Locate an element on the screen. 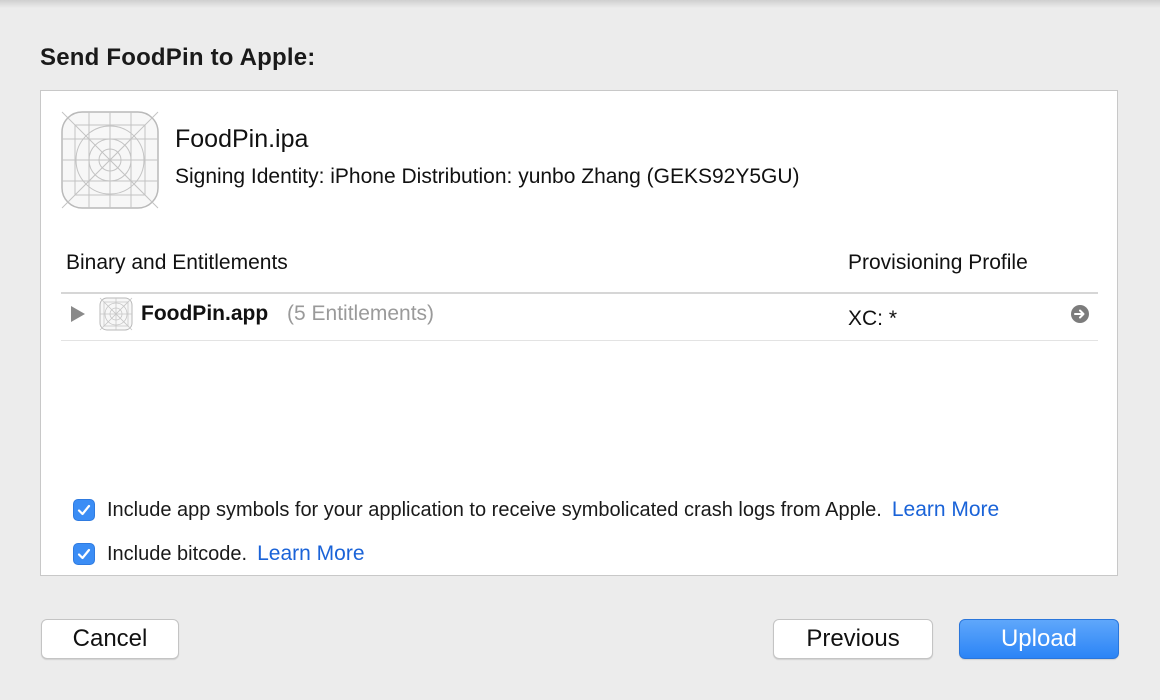 The height and width of the screenshot is (700, 1160). go-arrow-icon is located at coordinates (1080, 314).